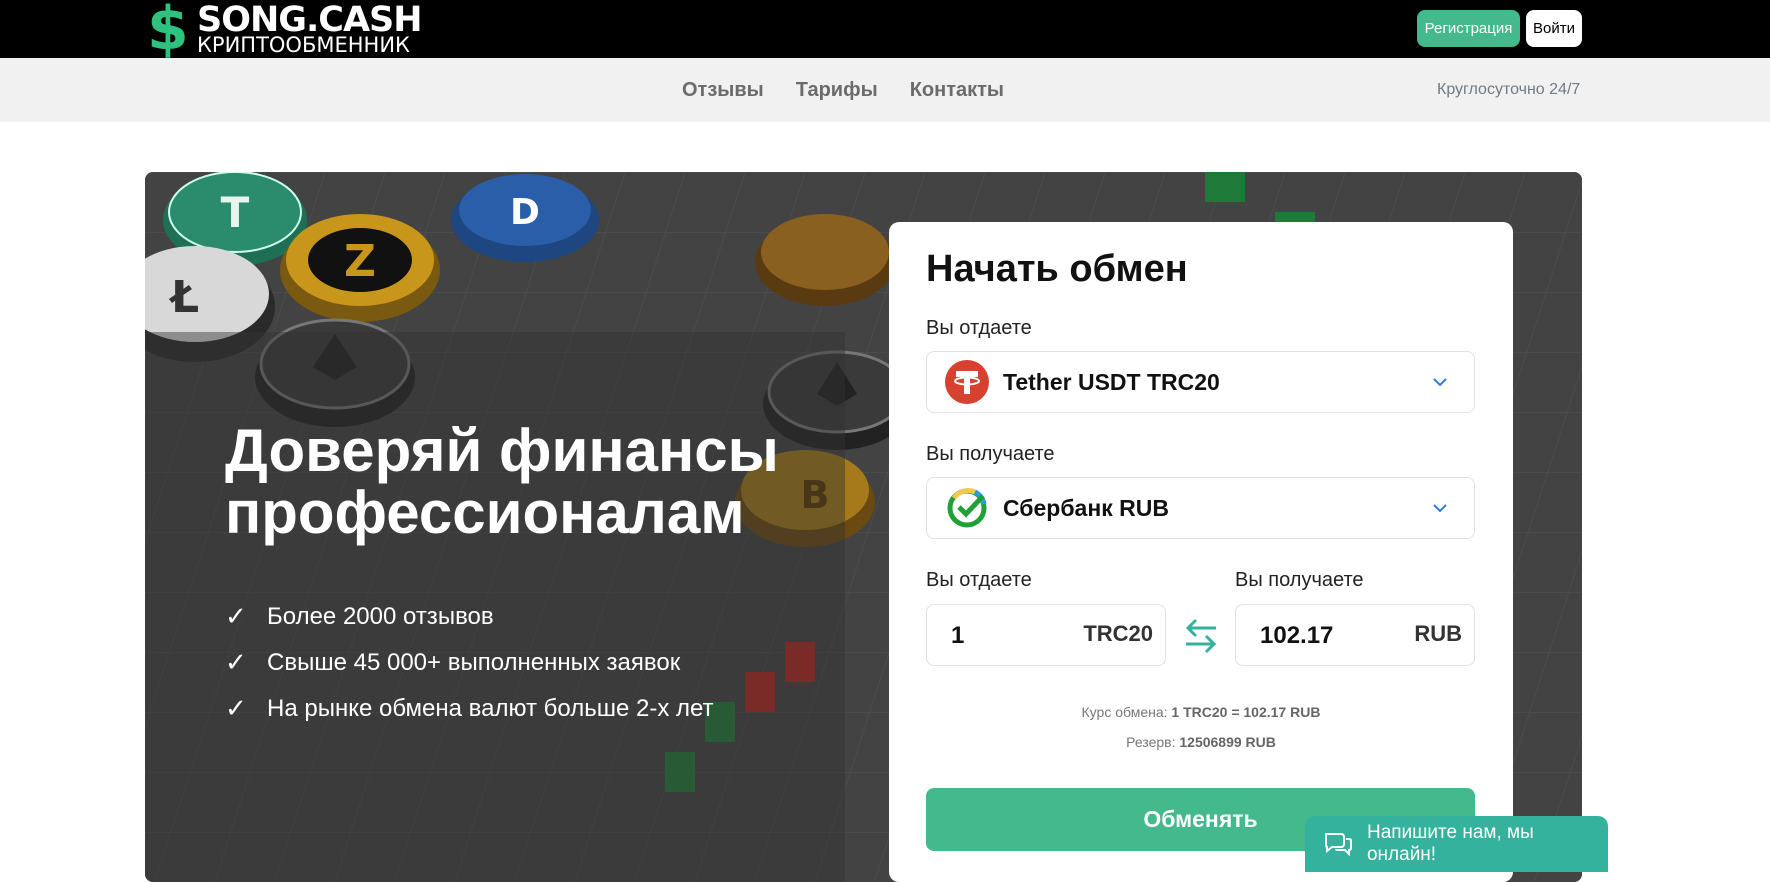 The image size is (1770, 882). I want to click on login-button: Войти, so click(1554, 28).